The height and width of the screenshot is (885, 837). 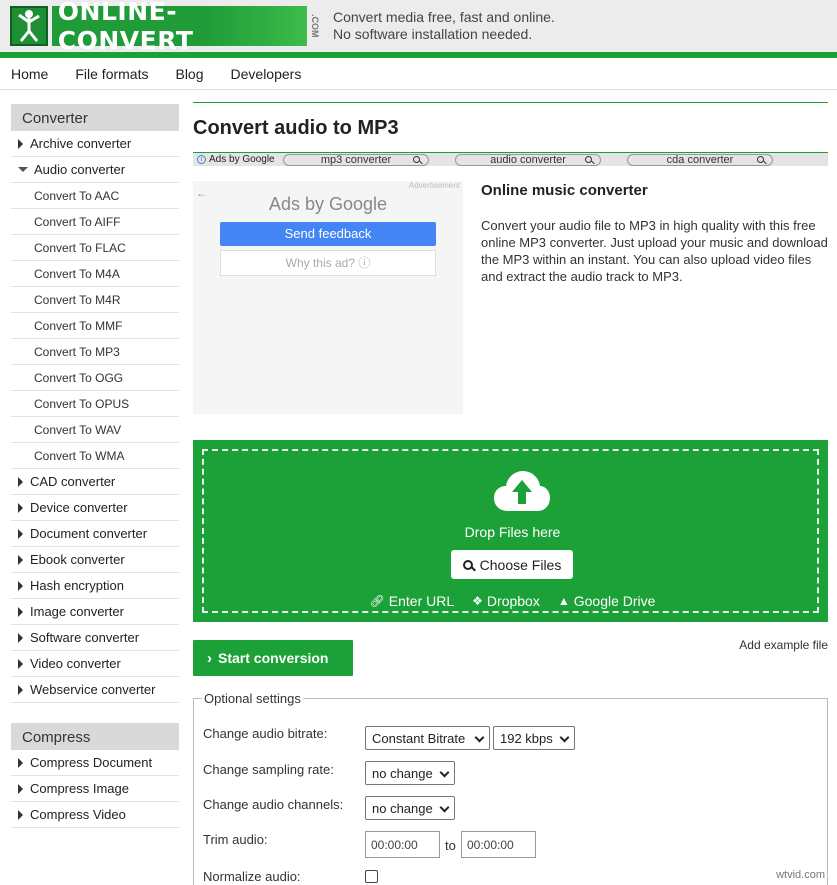 What do you see at coordinates (77, 585) in the screenshot?
I see `sidebar-item-label: Hash encryption` at bounding box center [77, 585].